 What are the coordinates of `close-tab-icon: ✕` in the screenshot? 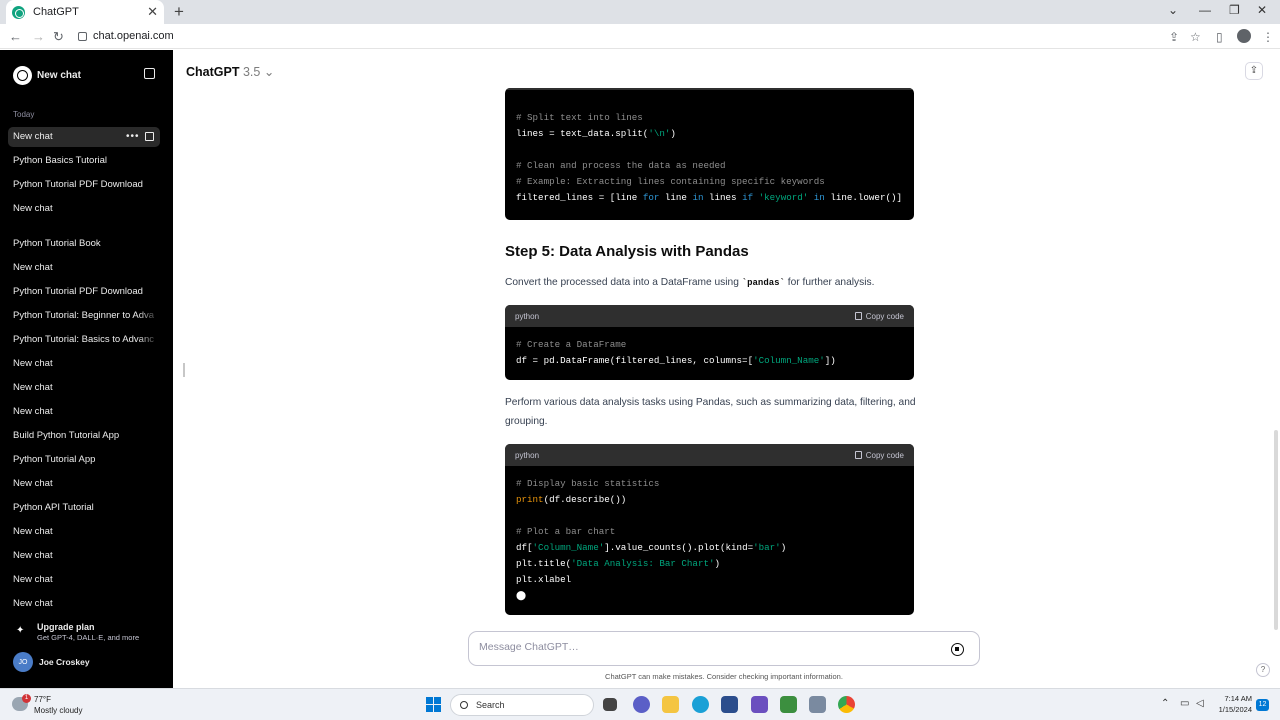 It's located at (152, 12).